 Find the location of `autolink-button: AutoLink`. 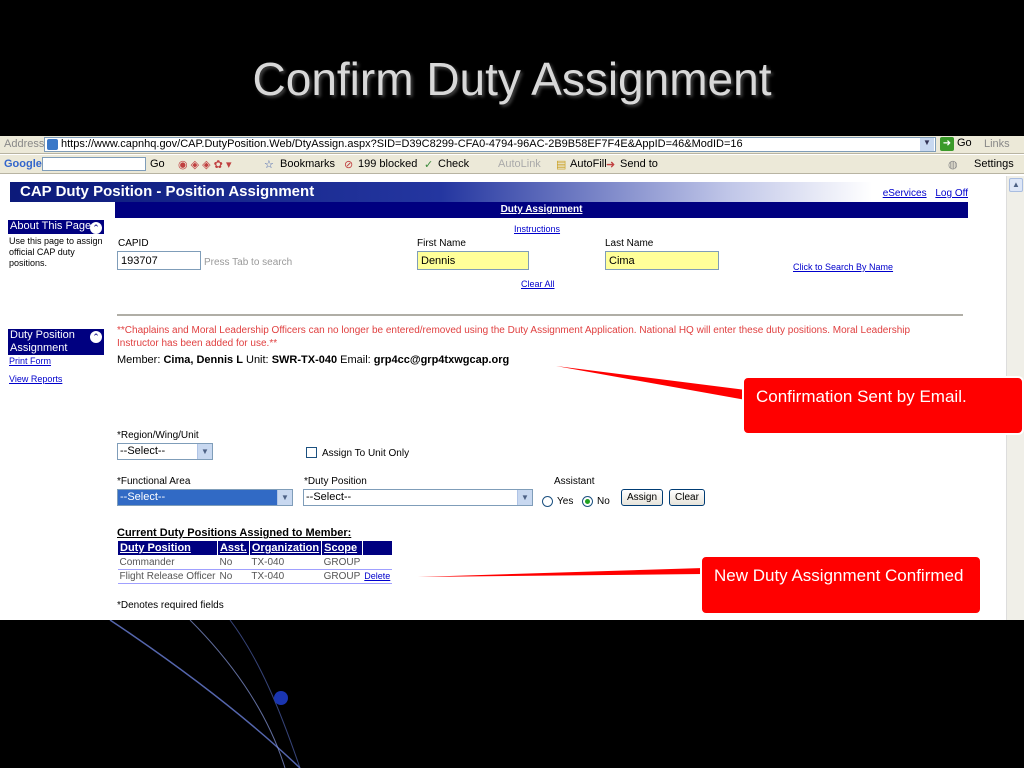

autolink-button: AutoLink is located at coordinates (519, 164).